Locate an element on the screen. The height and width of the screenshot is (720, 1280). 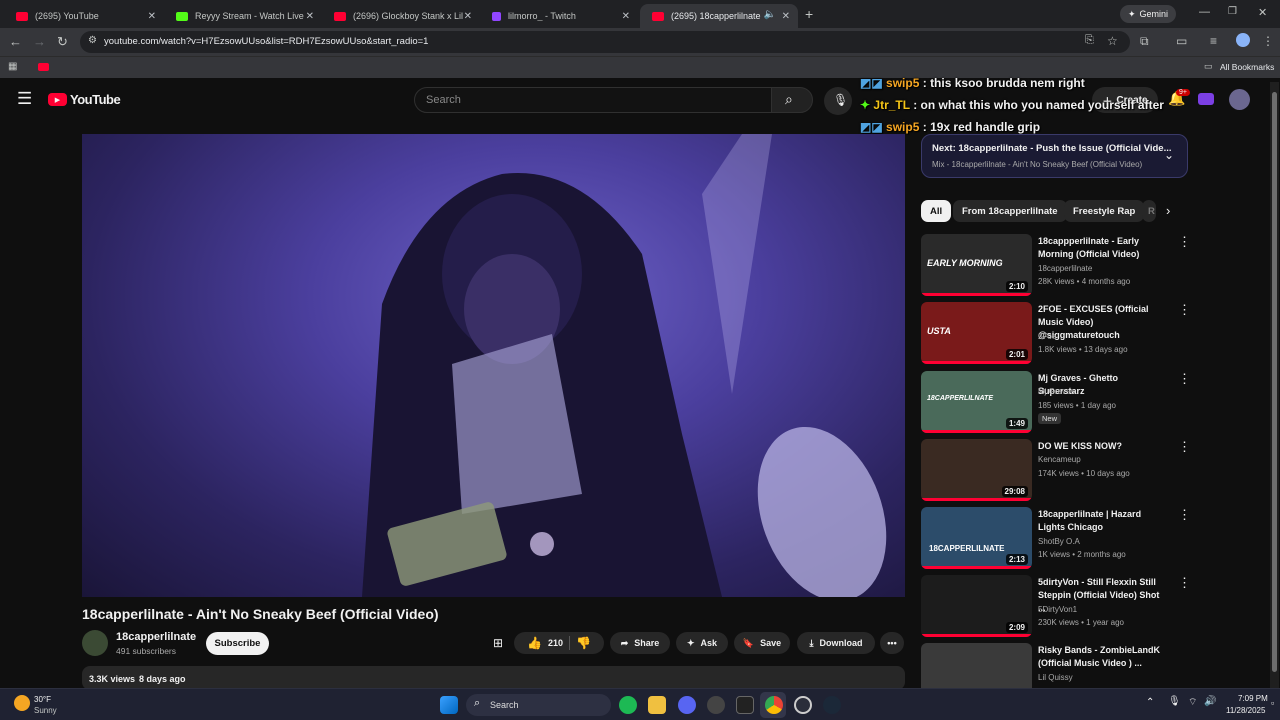
search-button: ⌕ is located at coordinates (792, 100).